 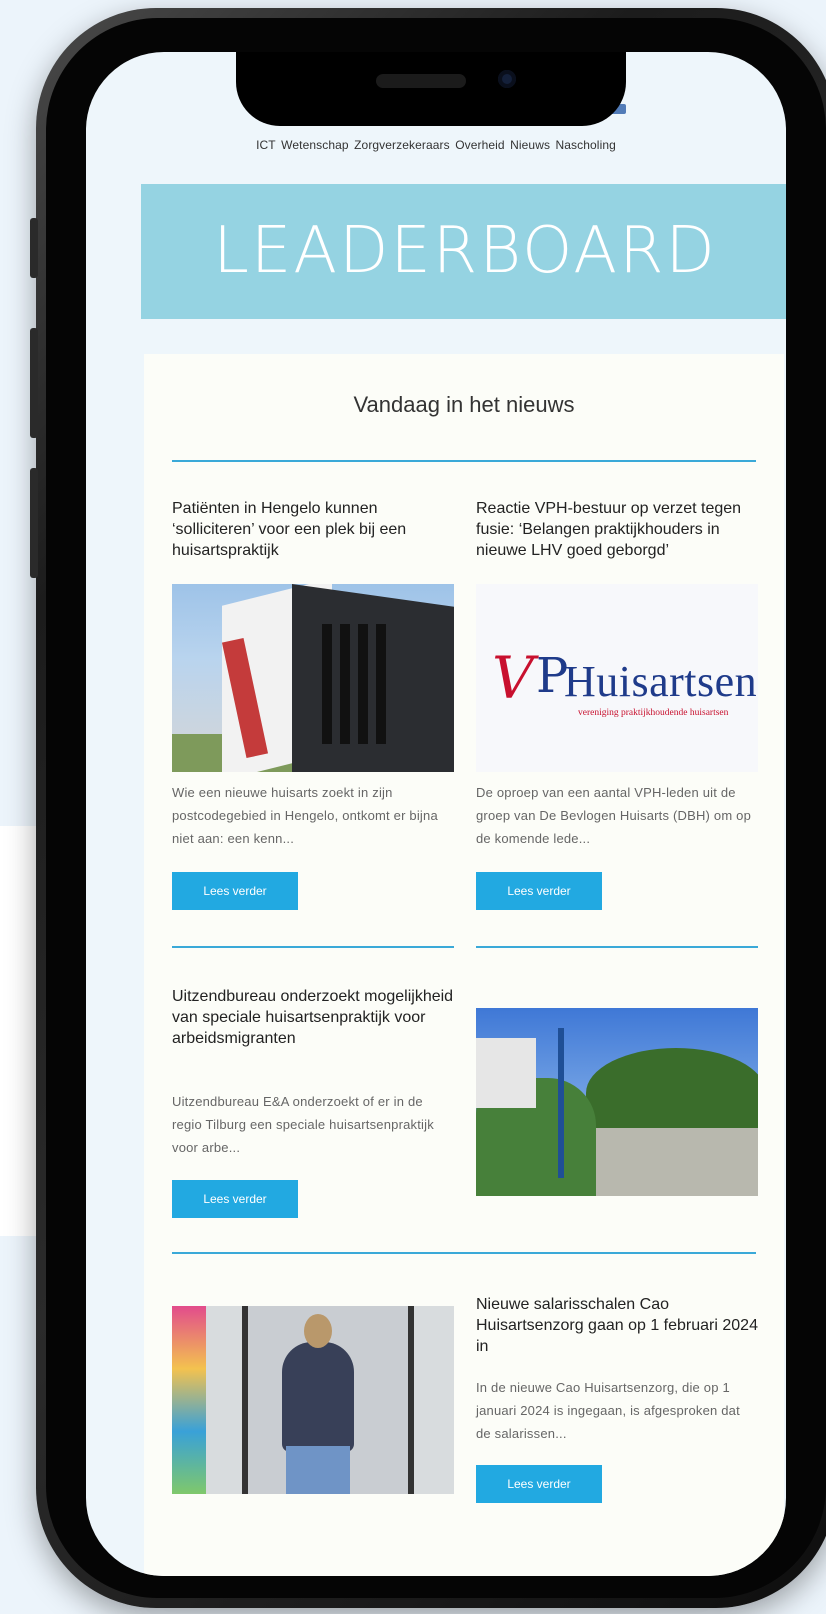 I want to click on nav-item-ict: ICT, so click(x=266, y=145).